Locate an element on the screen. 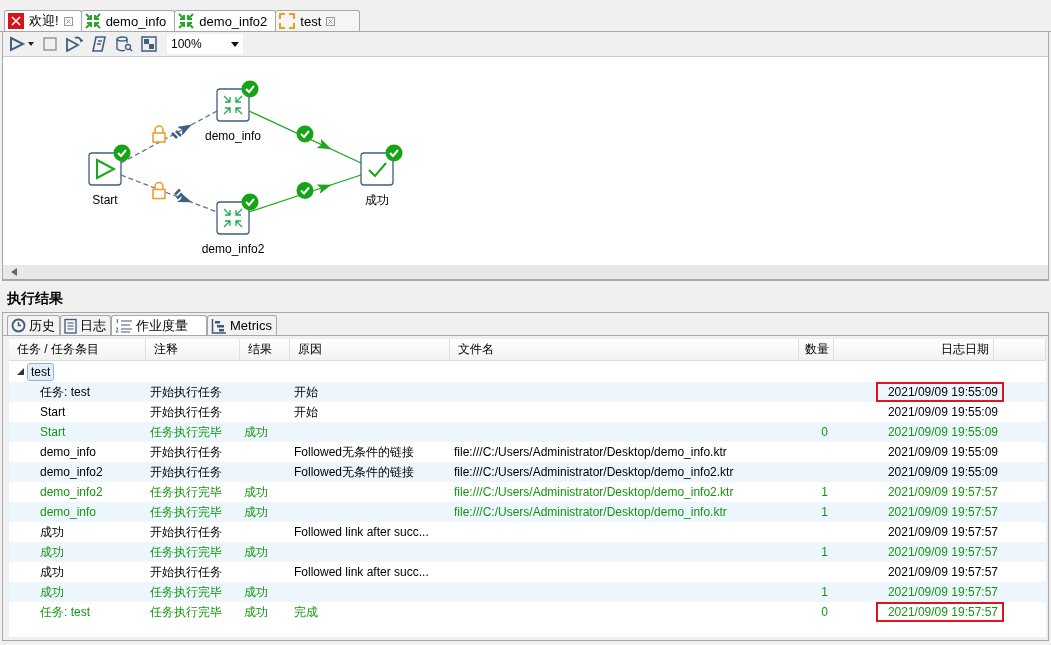 This screenshot has height=645, width=1051. table-cell-text: 完成 is located at coordinates (306, 612).